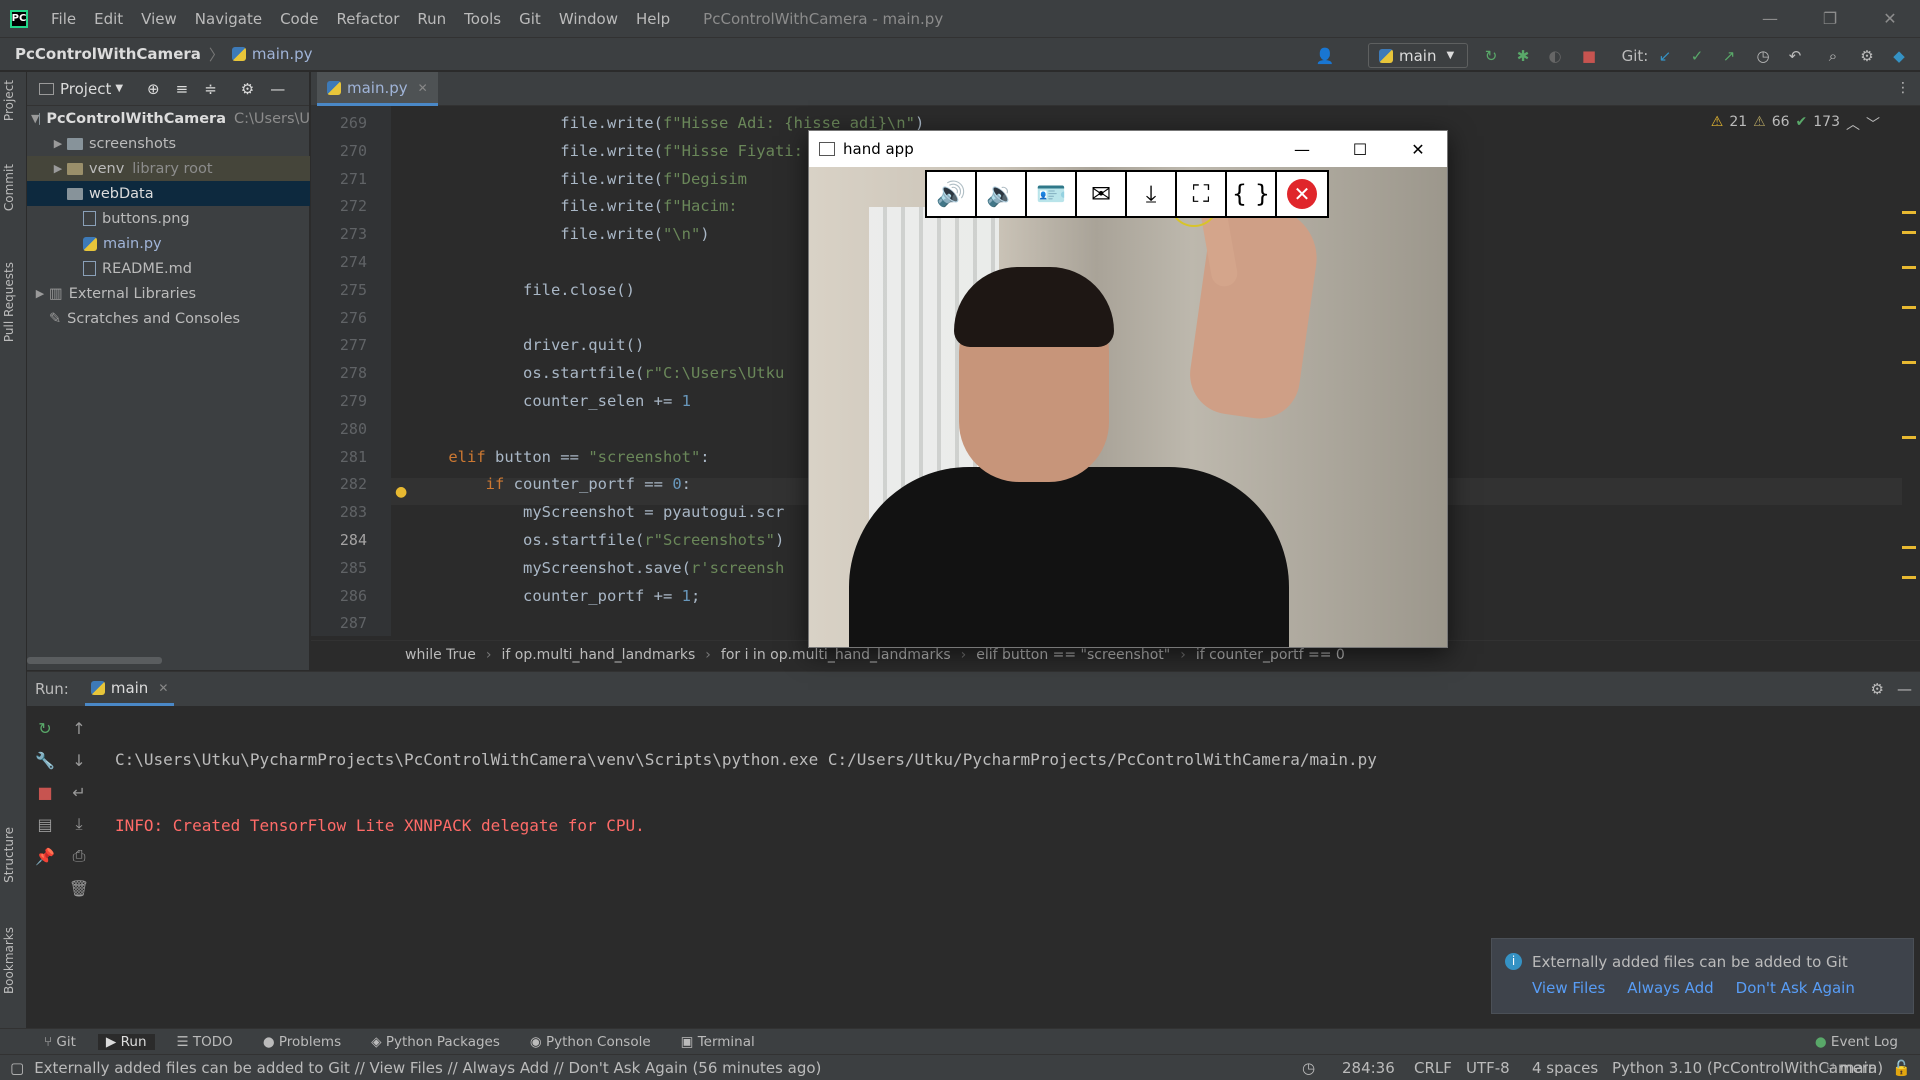 The image size is (1920, 1080). I want to click on code-breadcrumb-item: for i in op.multi_hand_landmarks, so click(836, 655).